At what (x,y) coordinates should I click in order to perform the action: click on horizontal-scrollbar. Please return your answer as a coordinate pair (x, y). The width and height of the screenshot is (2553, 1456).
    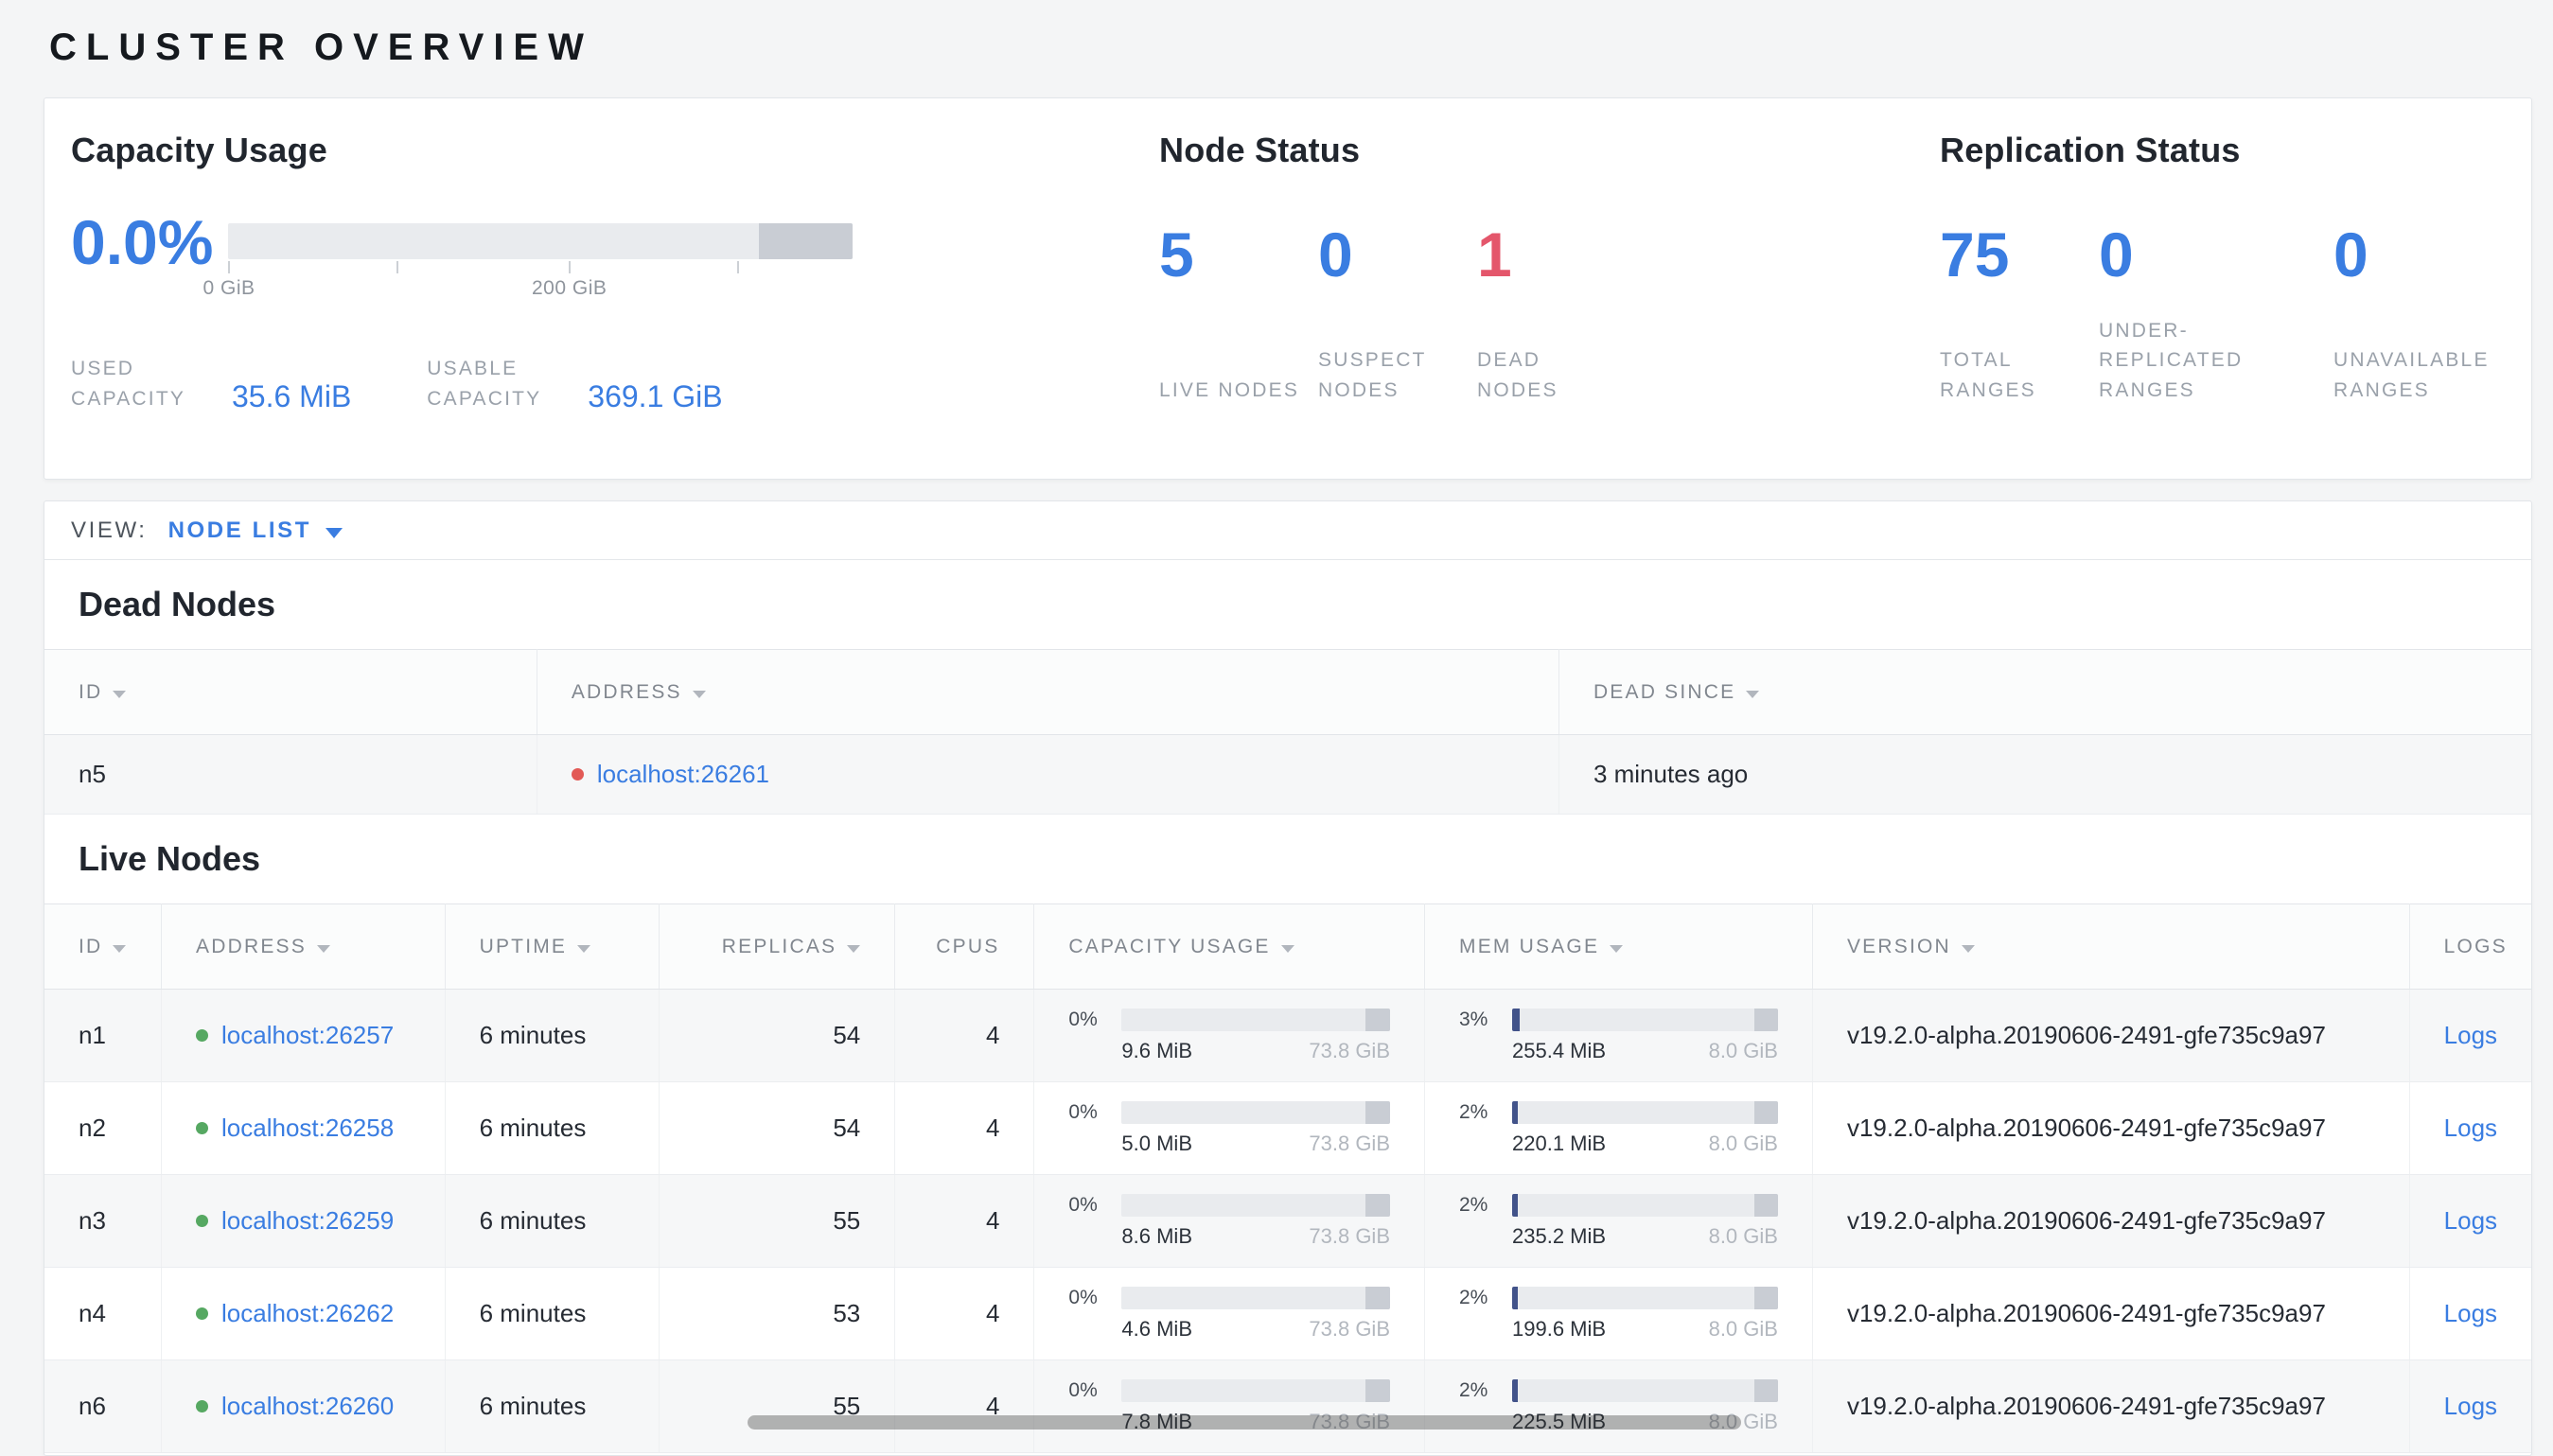
    Looking at the image, I should click on (1244, 1422).